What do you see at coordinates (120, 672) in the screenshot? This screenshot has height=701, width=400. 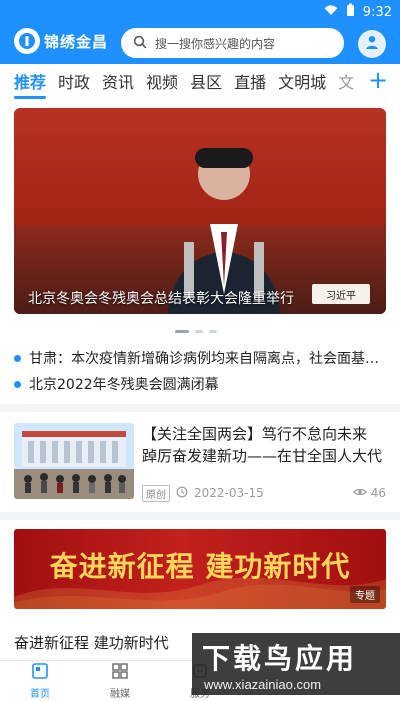 I see `grid-icon` at bounding box center [120, 672].